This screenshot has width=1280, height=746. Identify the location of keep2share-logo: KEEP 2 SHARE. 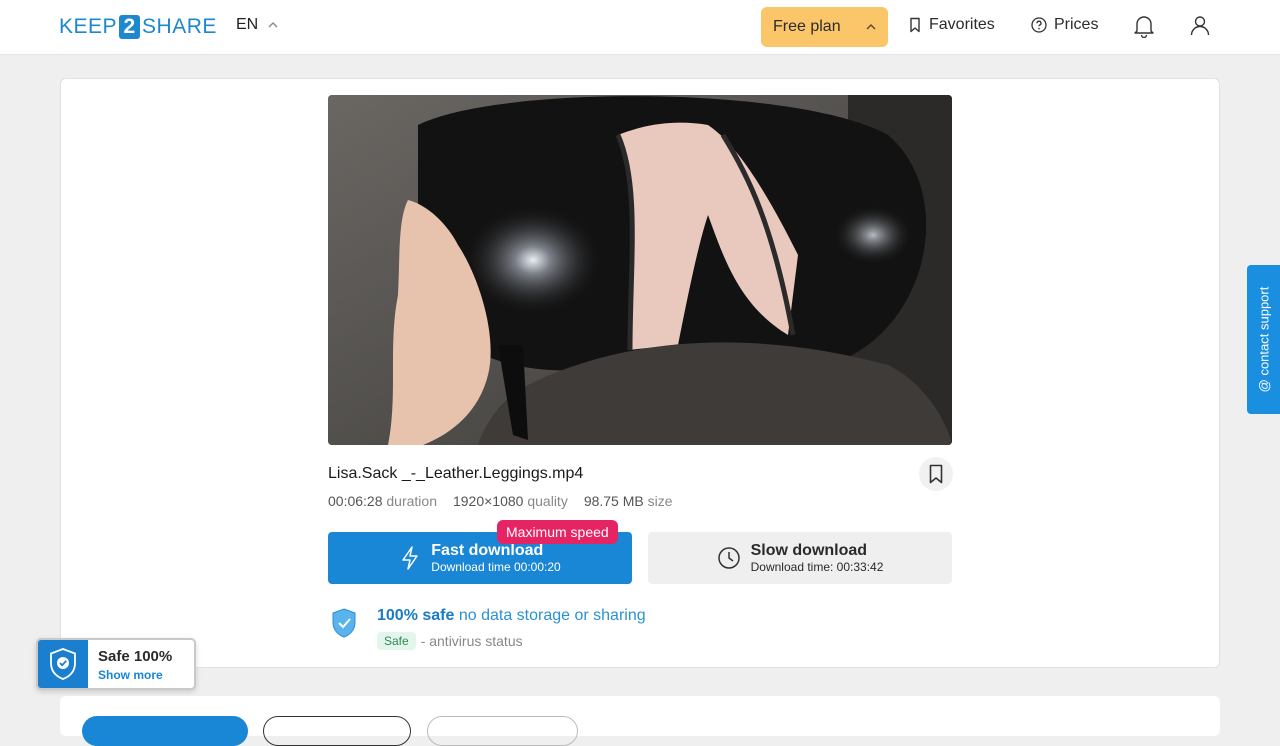
(138, 27).